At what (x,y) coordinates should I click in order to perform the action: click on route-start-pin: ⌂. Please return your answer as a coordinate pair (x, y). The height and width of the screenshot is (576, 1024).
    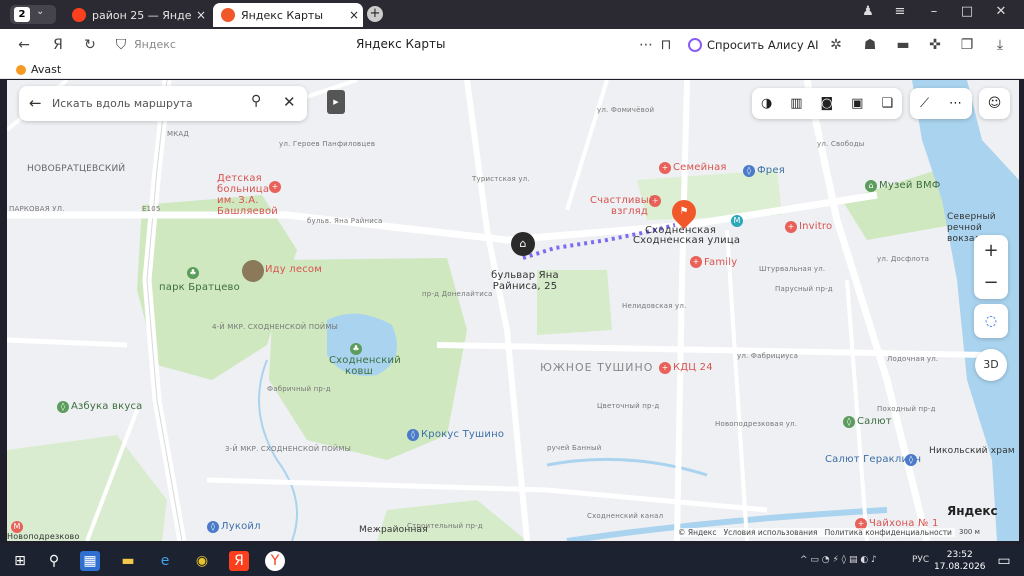
    Looking at the image, I should click on (523, 244).